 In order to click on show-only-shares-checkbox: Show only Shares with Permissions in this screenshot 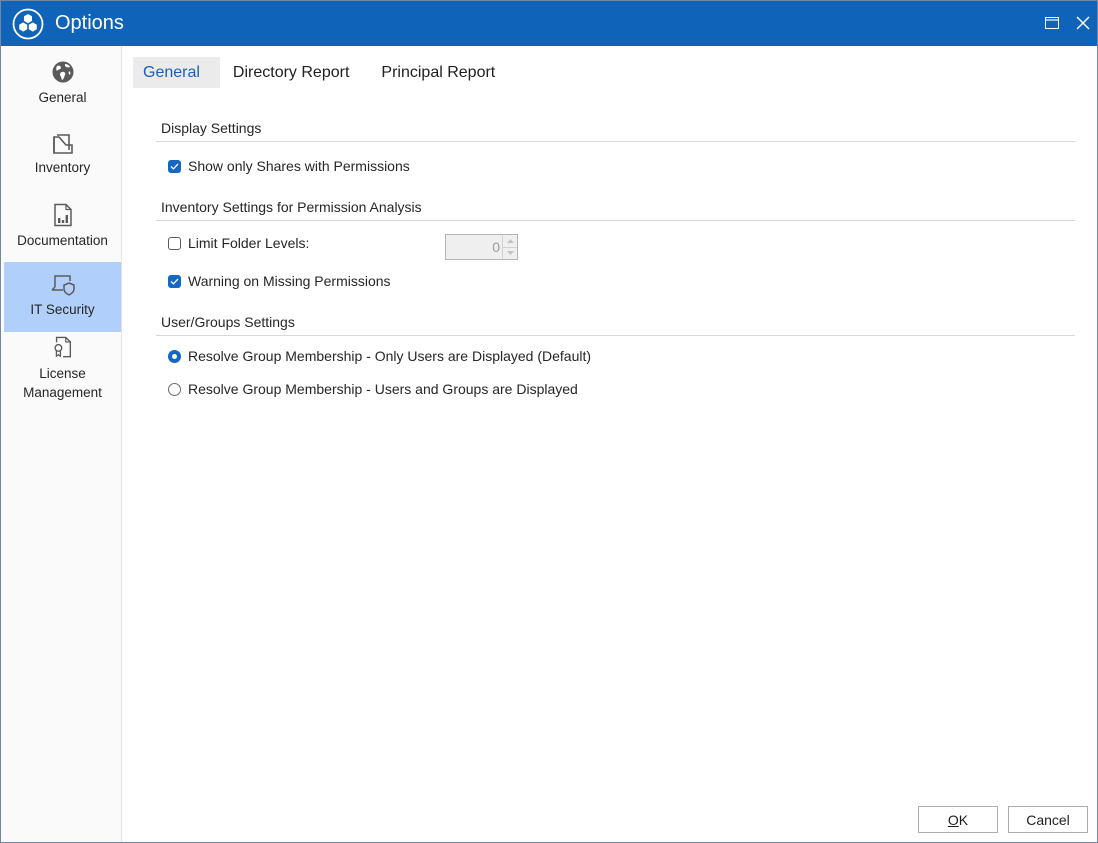, I will do `click(289, 166)`.